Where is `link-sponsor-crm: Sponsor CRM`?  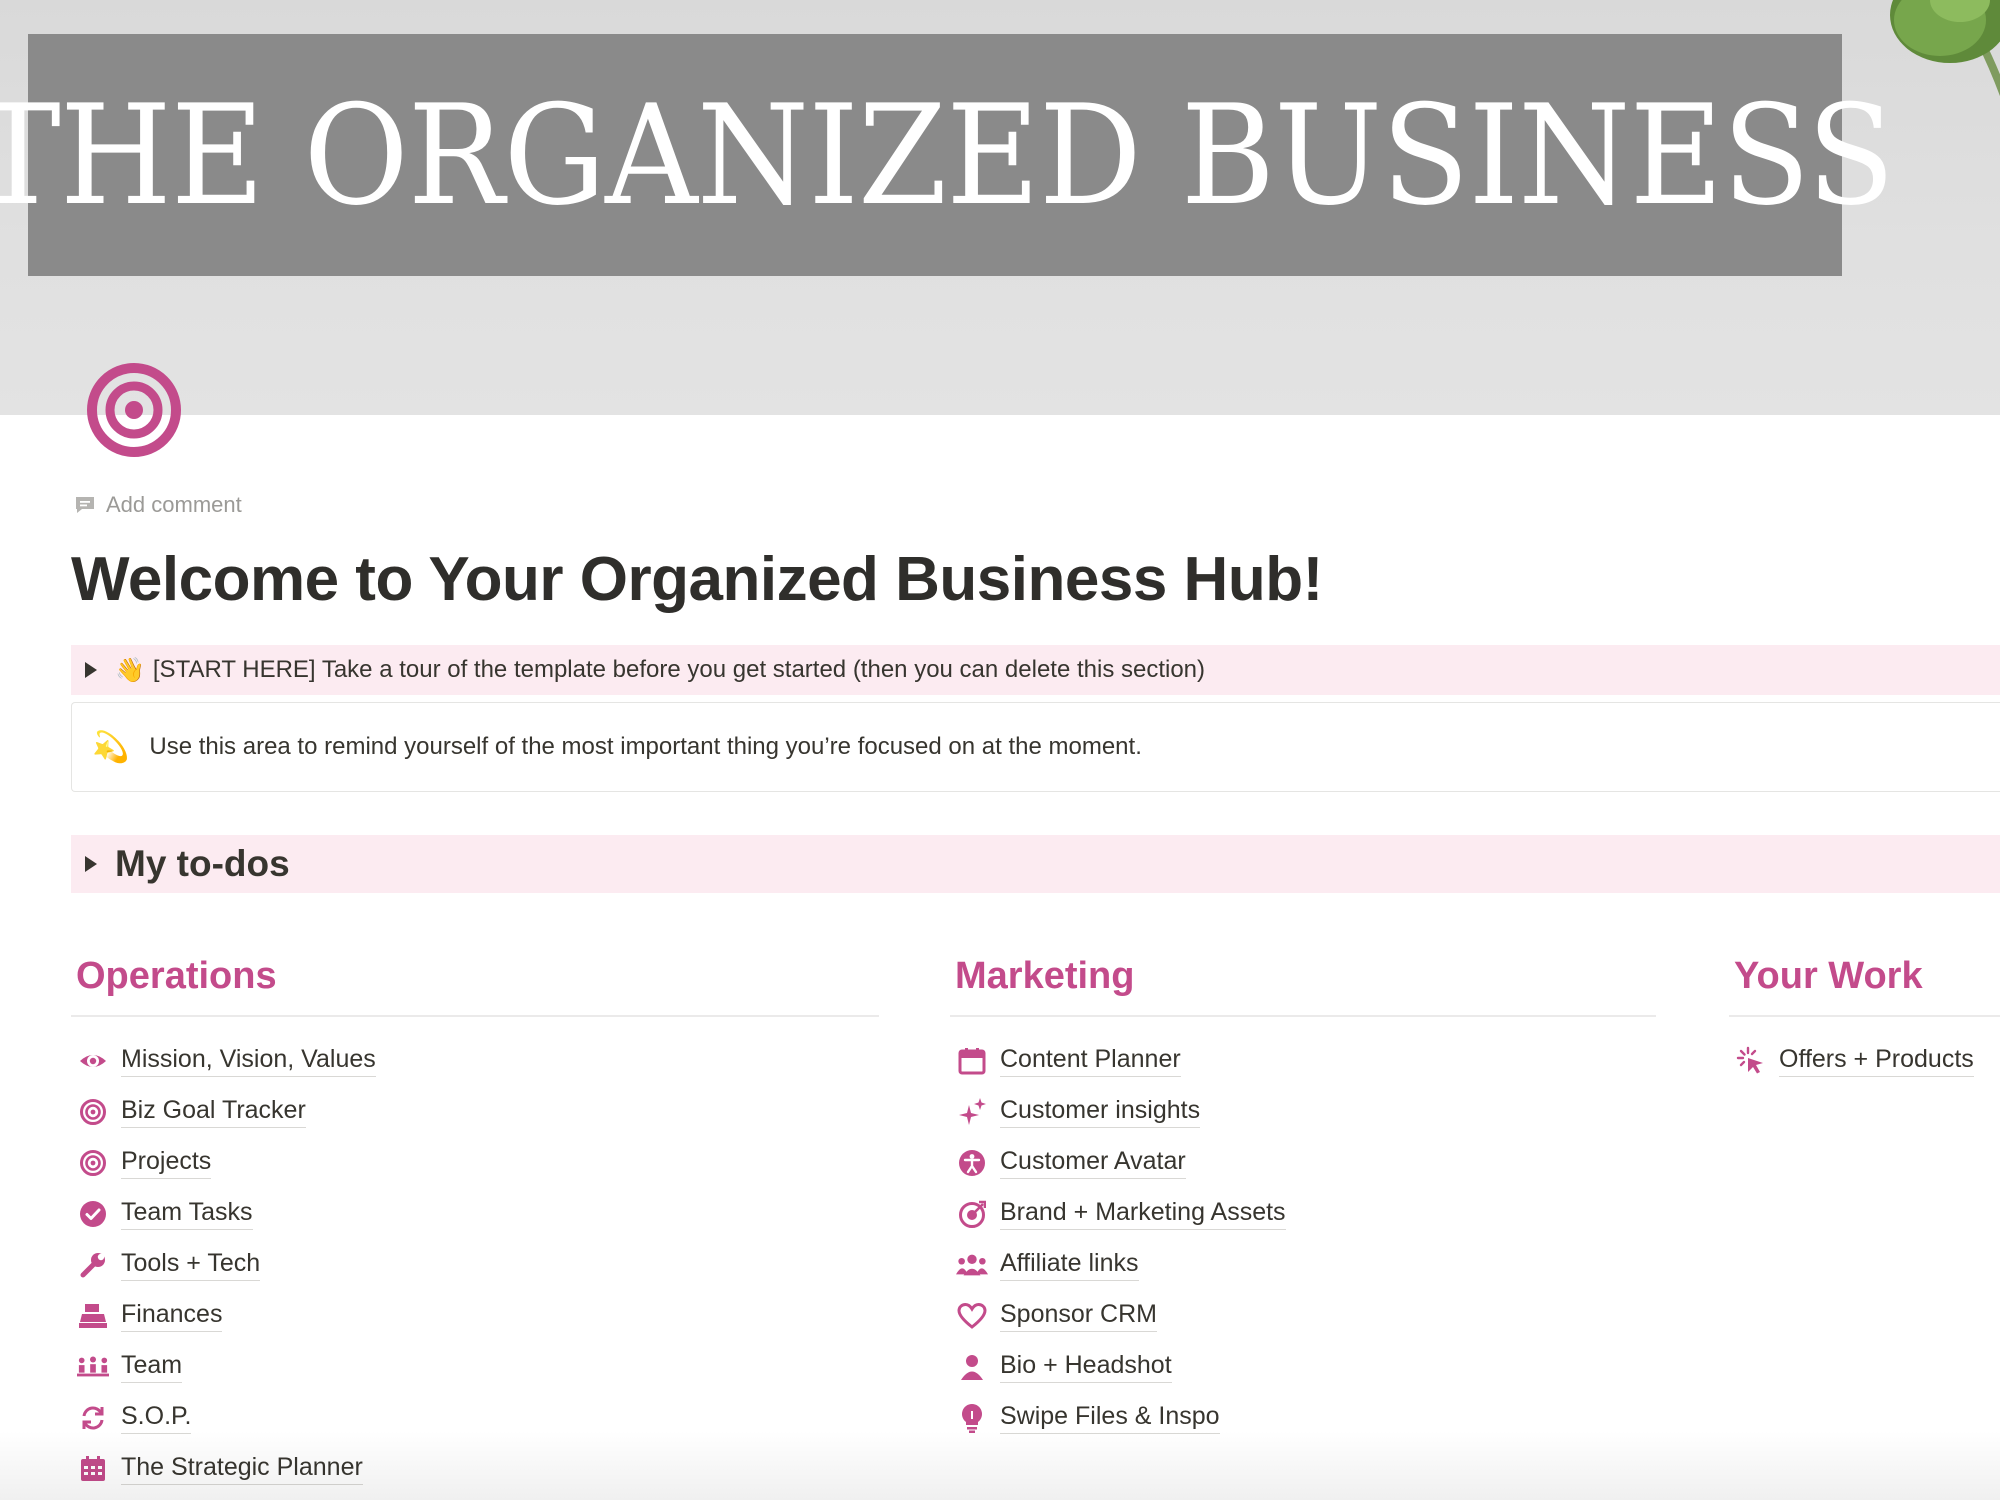 link-sponsor-crm: Sponsor CRM is located at coordinates (1303, 1315).